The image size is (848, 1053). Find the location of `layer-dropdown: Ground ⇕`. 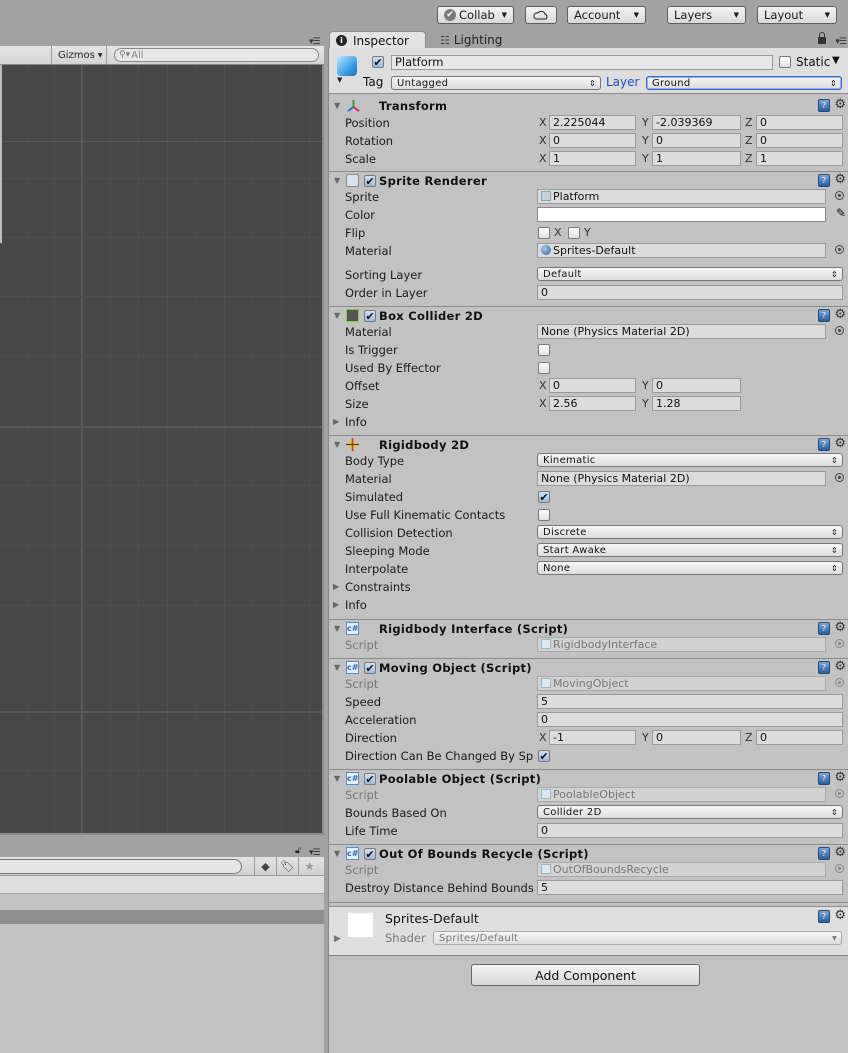

layer-dropdown: Ground ⇕ is located at coordinates (744, 83).